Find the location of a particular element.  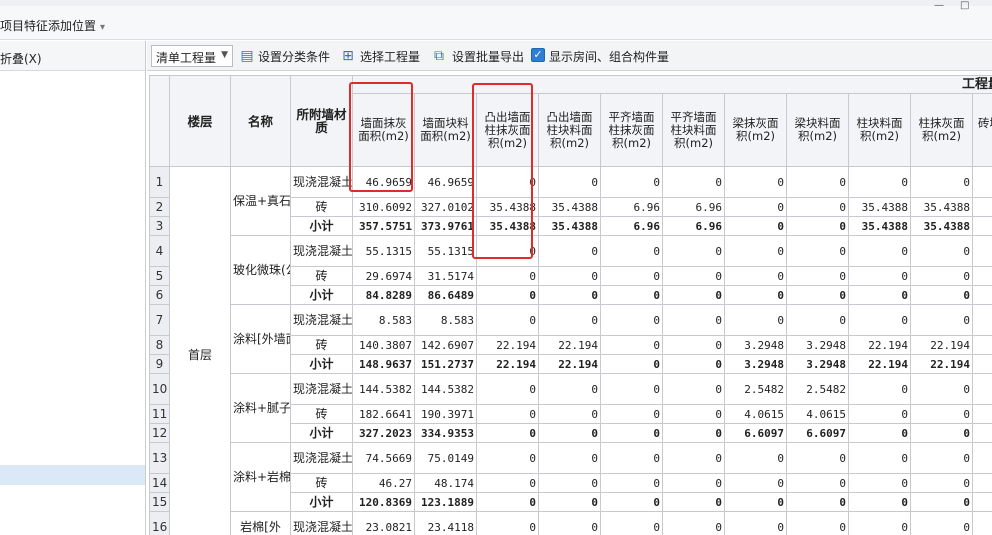

value-cell: 48.174 is located at coordinates (445, 483).